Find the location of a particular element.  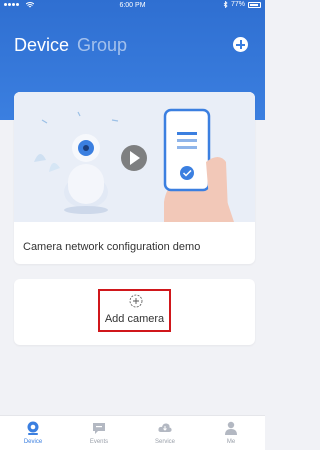

add-camera-card: Add camera is located at coordinates (134, 312).